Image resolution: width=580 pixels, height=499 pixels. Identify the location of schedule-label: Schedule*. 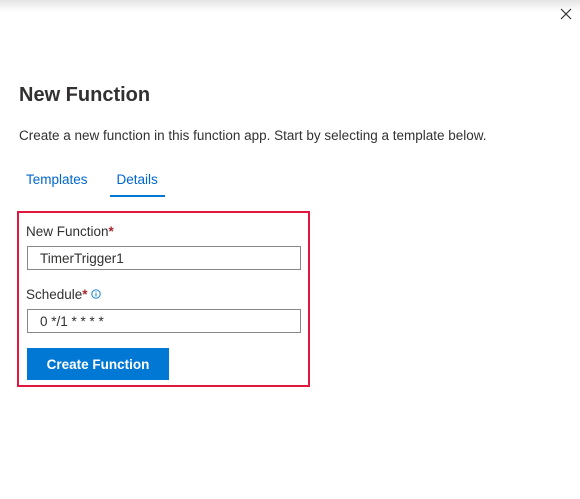
(63, 294).